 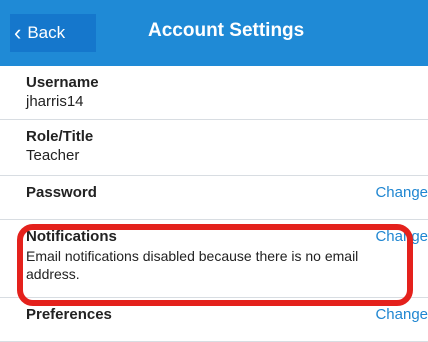 I want to click on page-title: Account Settings, so click(x=226, y=30).